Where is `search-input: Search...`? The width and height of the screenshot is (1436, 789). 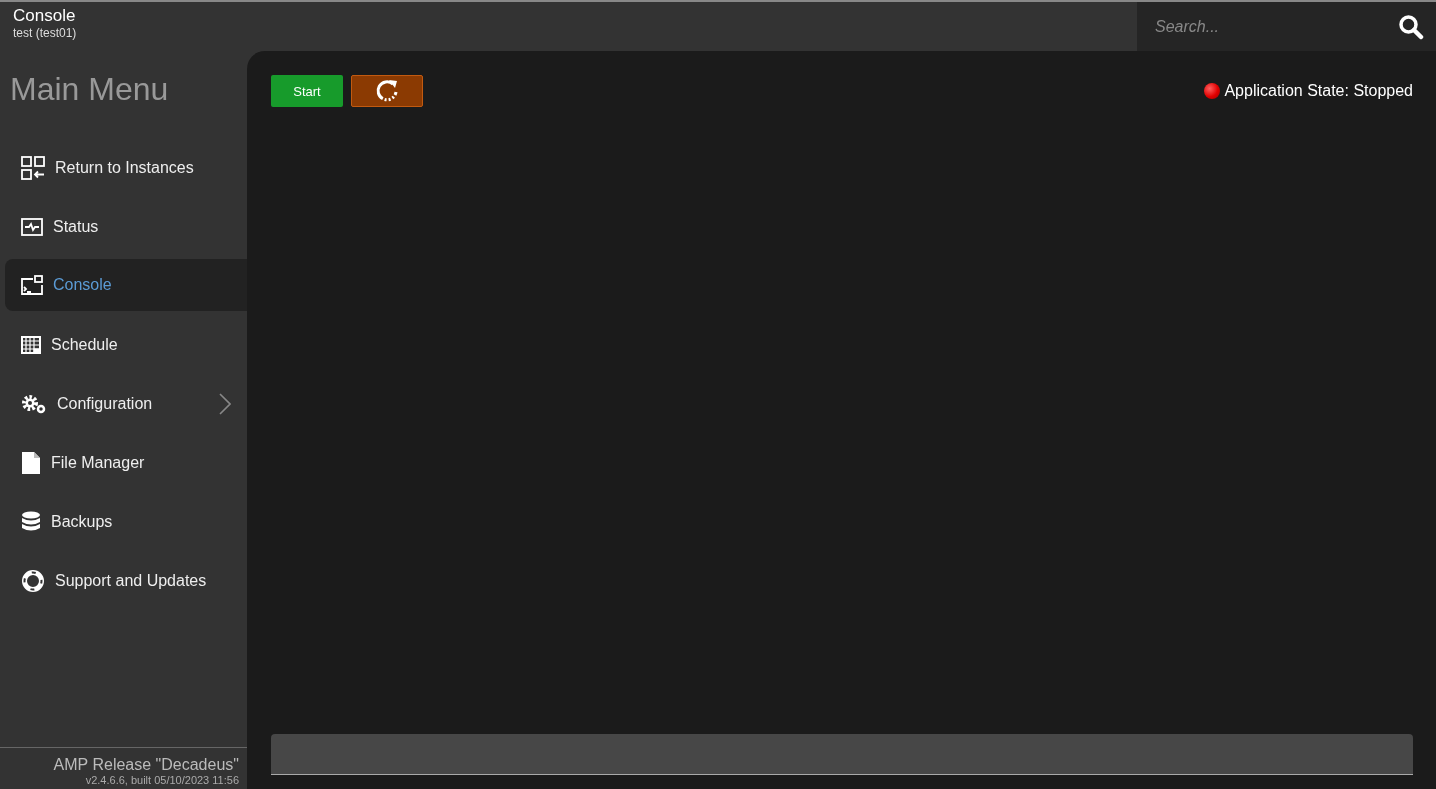 search-input: Search... is located at coordinates (1275, 26).